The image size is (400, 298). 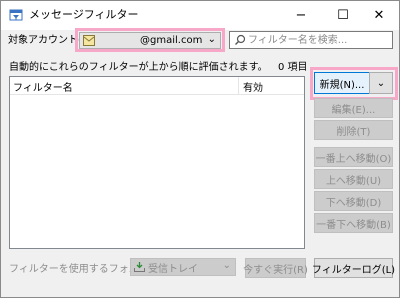 What do you see at coordinates (238, 86) in the screenshot?
I see `column-divider` at bounding box center [238, 86].